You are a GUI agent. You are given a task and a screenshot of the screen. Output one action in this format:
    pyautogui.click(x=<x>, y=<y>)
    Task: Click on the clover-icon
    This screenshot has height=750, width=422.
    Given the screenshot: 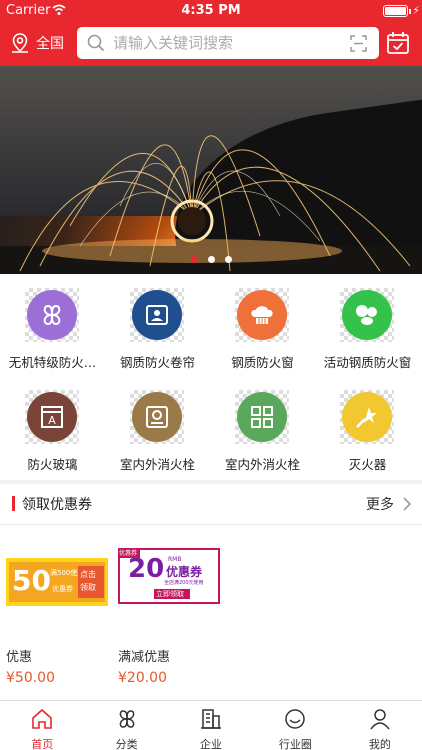 What is the action you would take?
    pyautogui.click(x=52, y=315)
    